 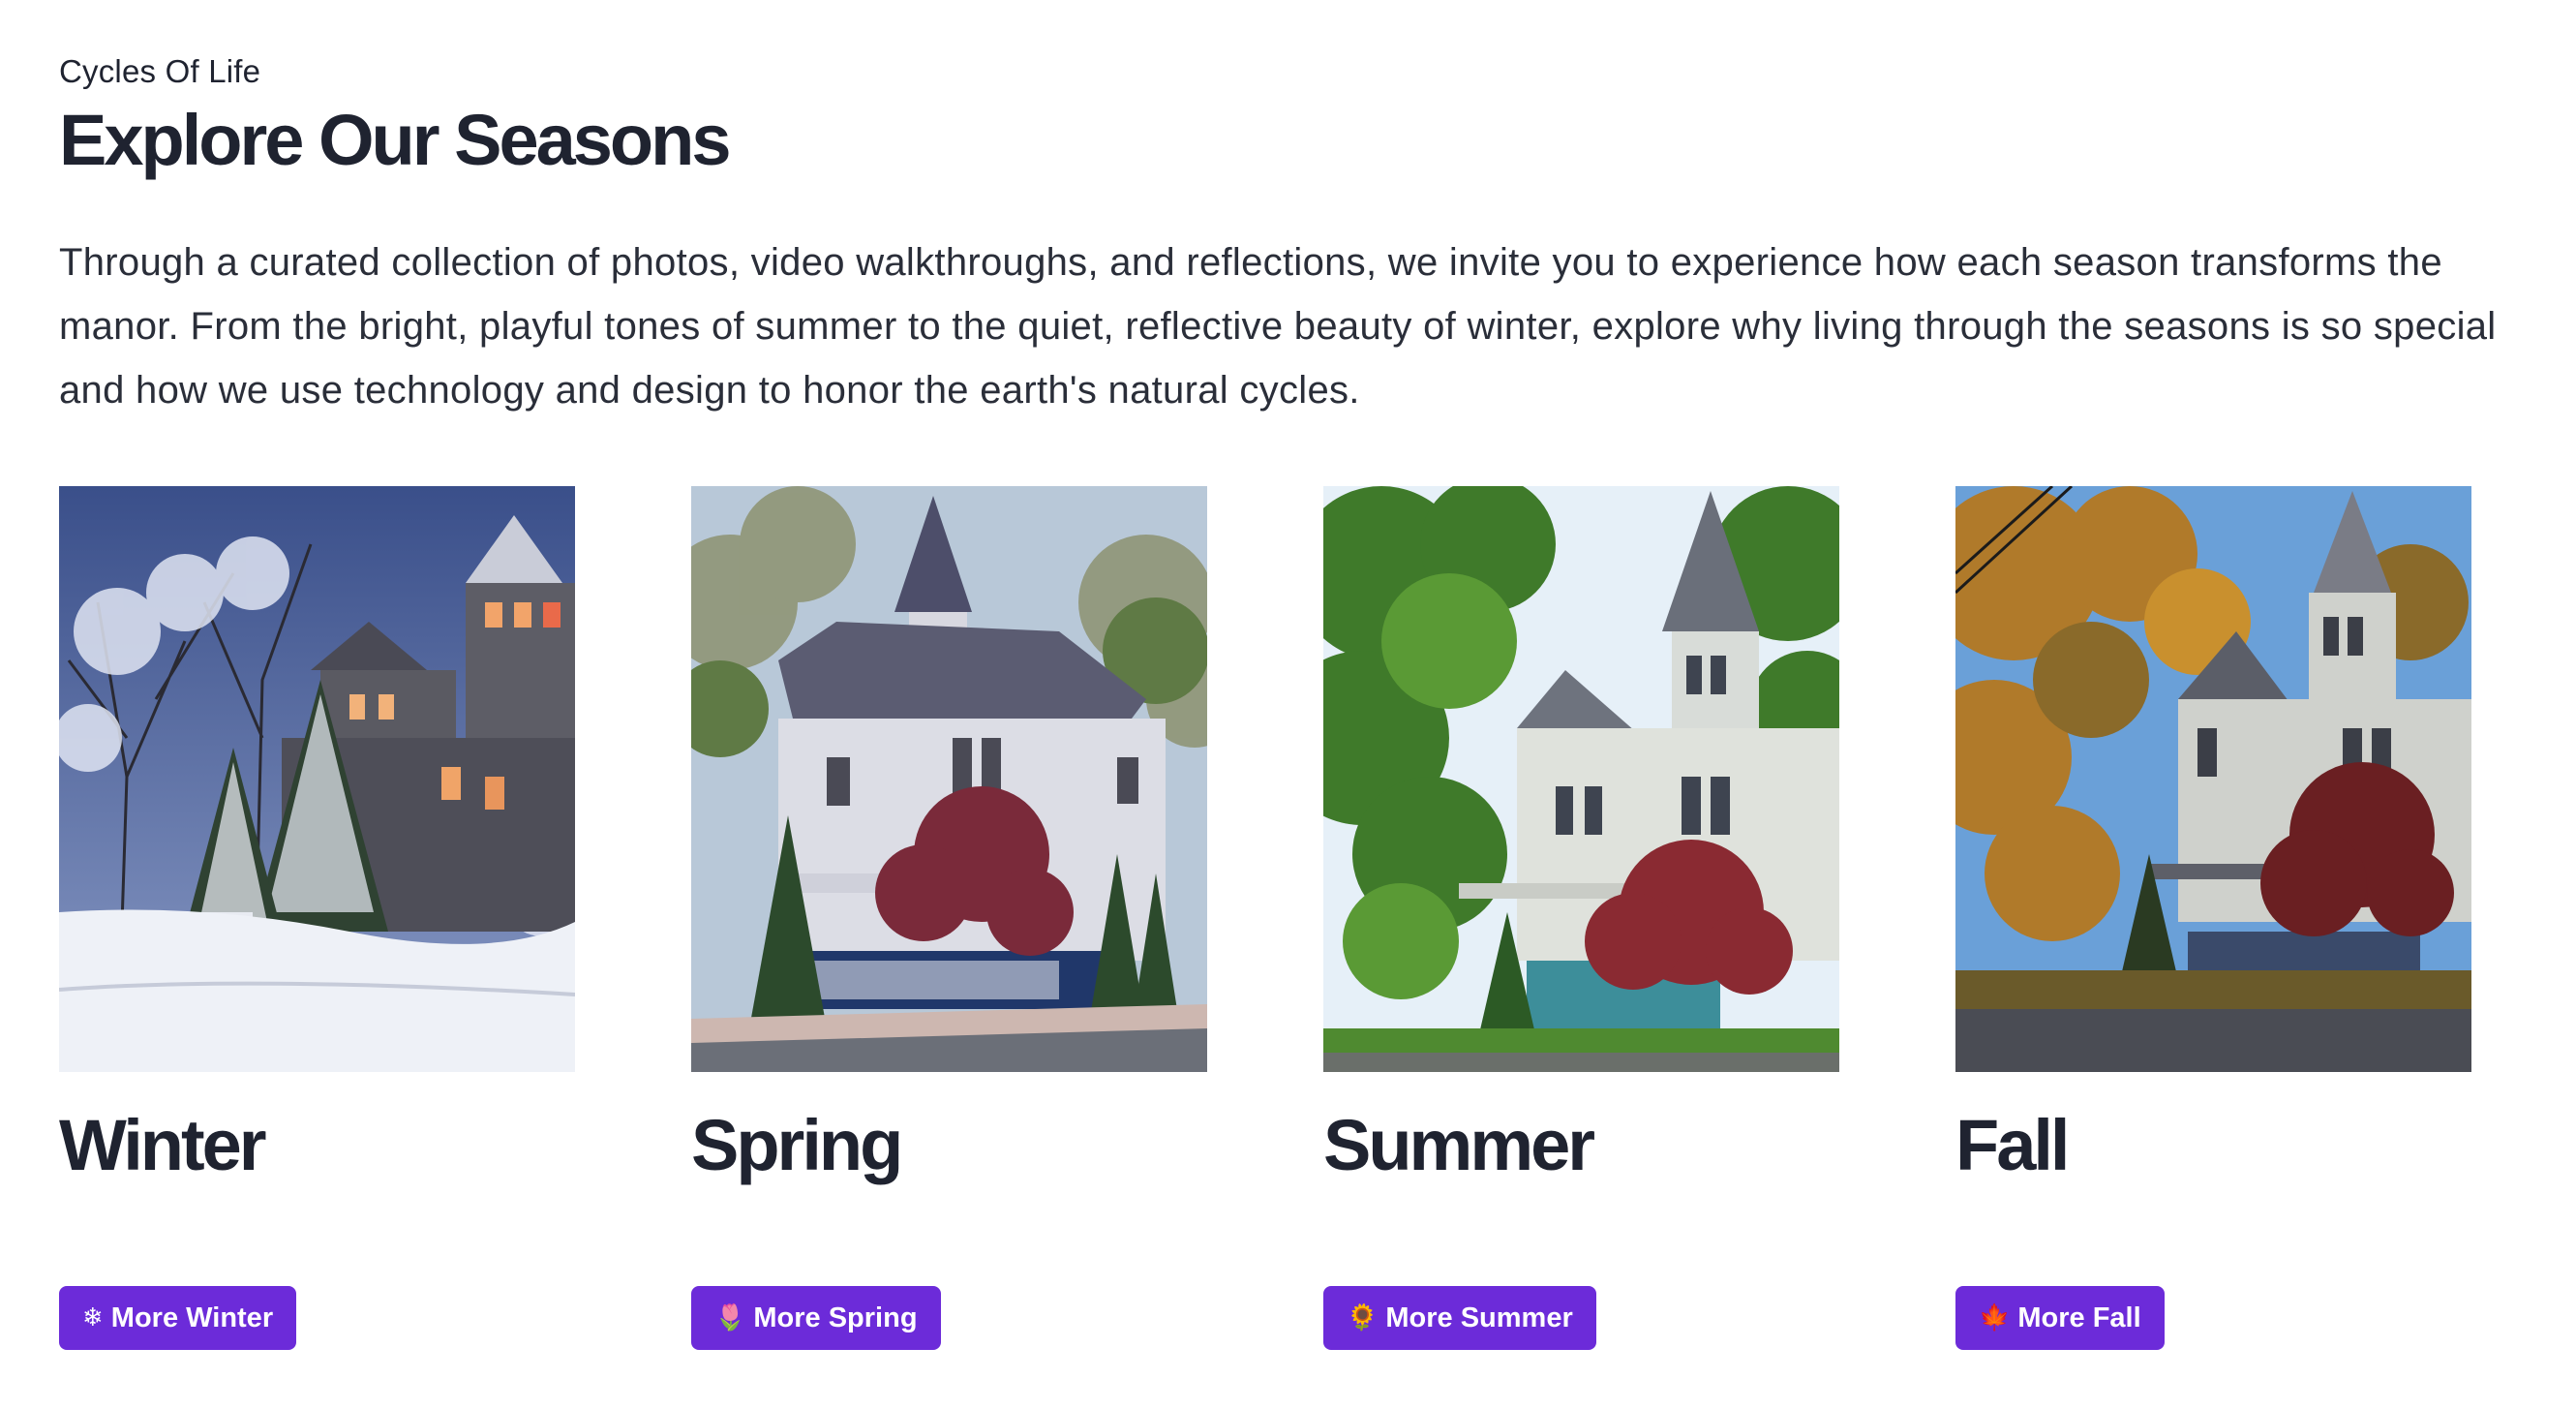 What do you see at coordinates (1459, 1145) in the screenshot?
I see `season-title: Summer` at bounding box center [1459, 1145].